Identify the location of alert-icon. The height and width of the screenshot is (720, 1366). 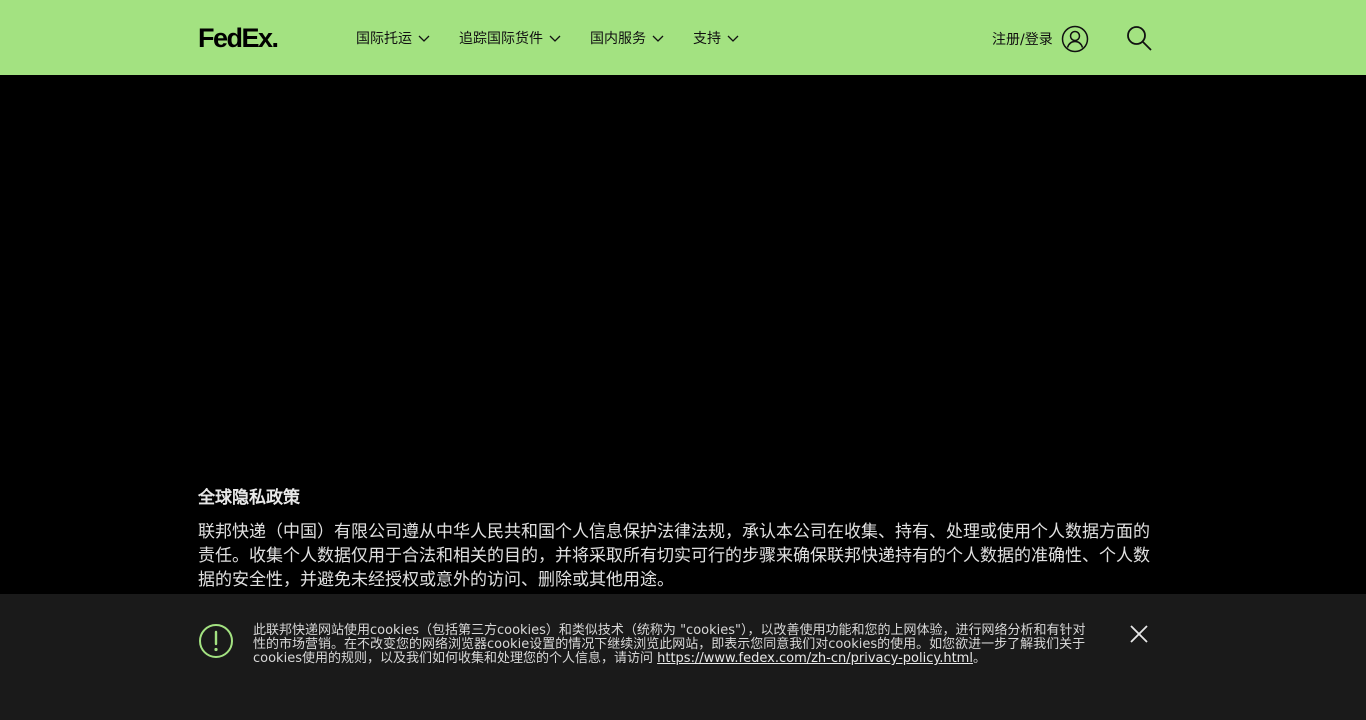
(216, 641).